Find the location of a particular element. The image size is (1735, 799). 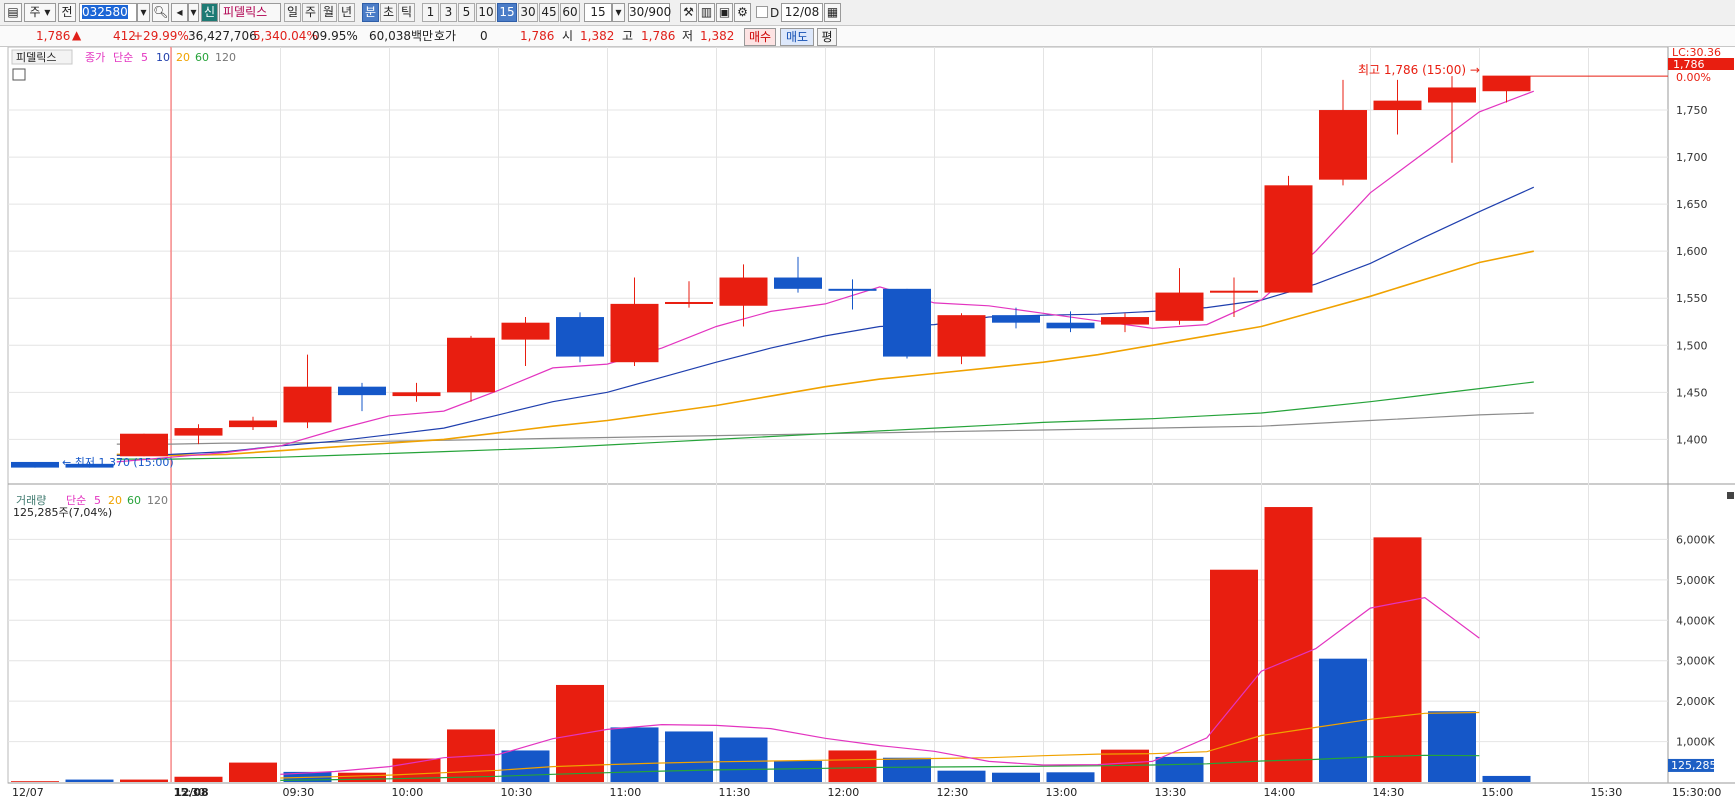

price-tick-label: 1,450 is located at coordinates (1692, 392).